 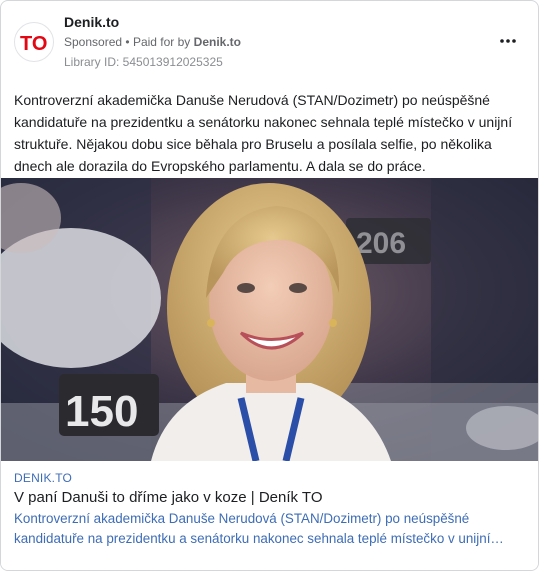 I want to click on denik-logo-icon: TO, so click(x=33, y=44).